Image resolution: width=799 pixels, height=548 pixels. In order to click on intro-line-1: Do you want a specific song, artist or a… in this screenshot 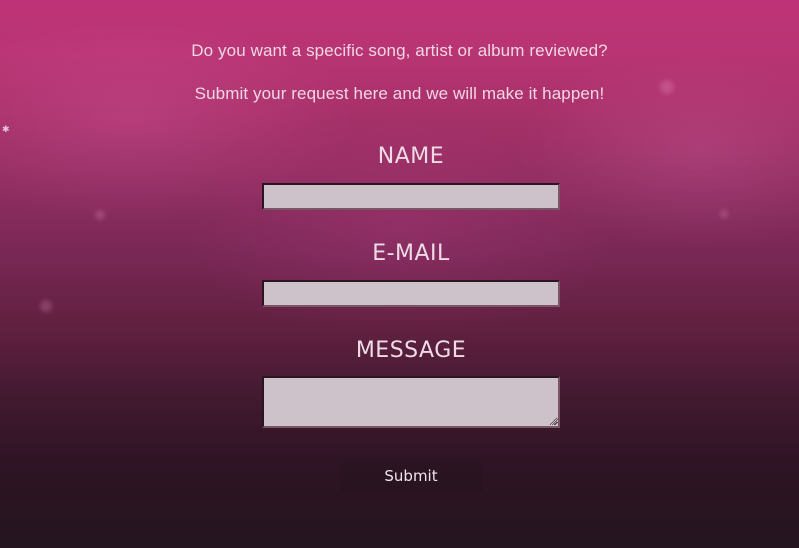, I will do `click(399, 50)`.